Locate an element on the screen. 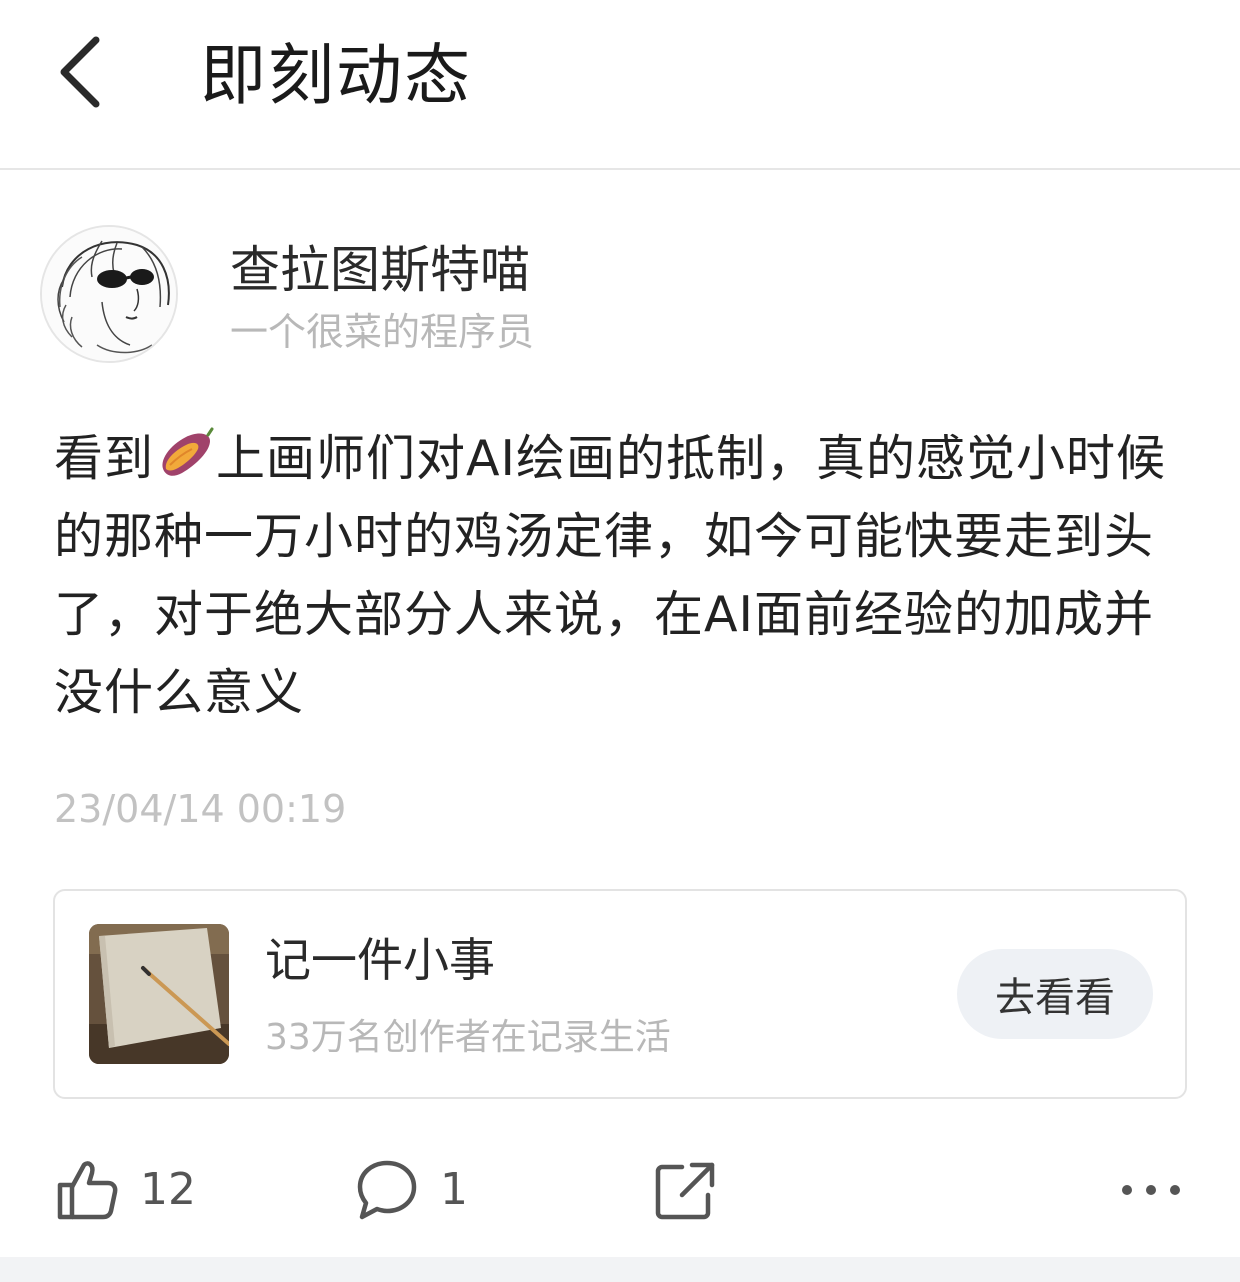 This screenshot has width=1240, height=1282. action-bar: 12 1 is located at coordinates (620, 1190).